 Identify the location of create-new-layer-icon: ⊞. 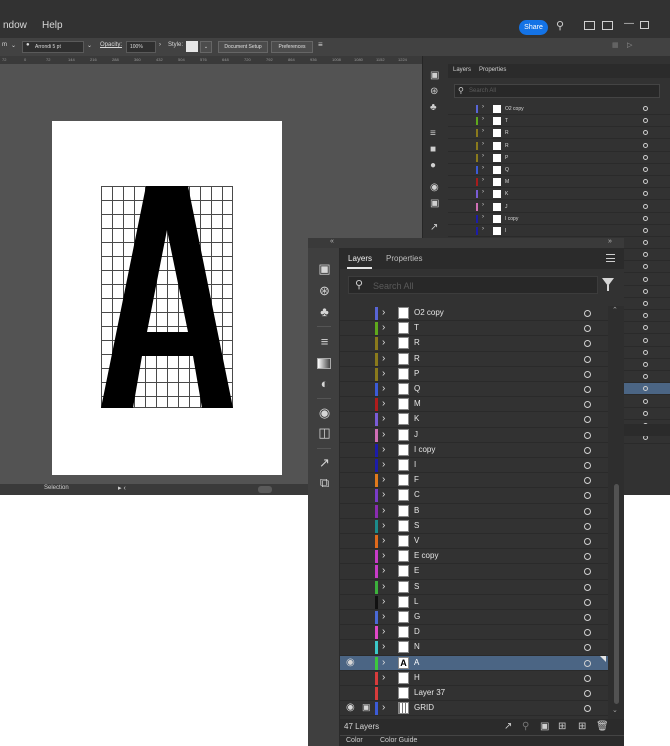
(582, 726).